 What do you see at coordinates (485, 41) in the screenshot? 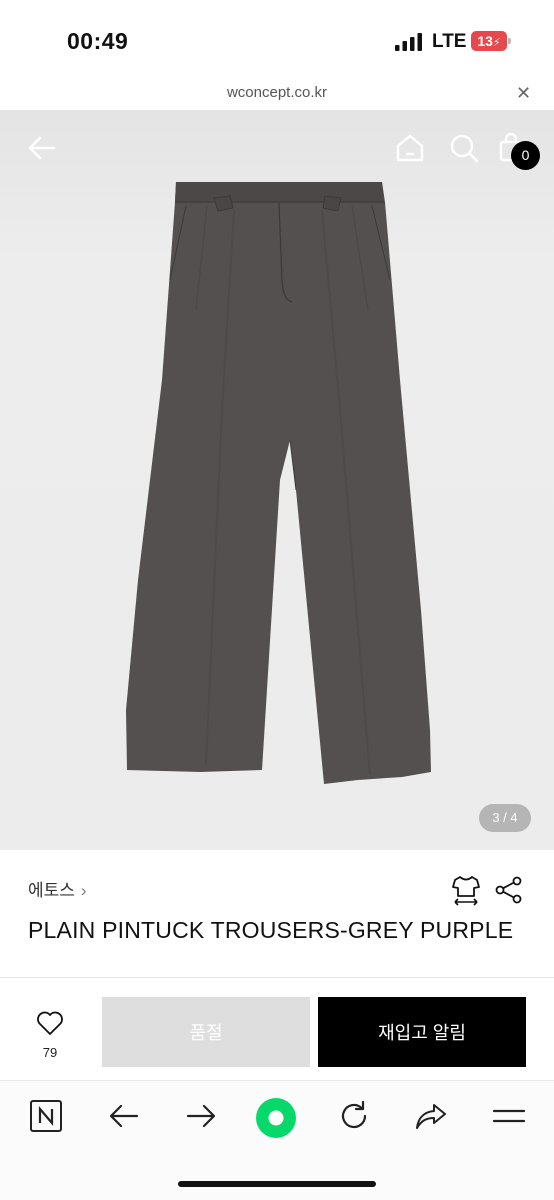
I see `battery-level: 13` at bounding box center [485, 41].